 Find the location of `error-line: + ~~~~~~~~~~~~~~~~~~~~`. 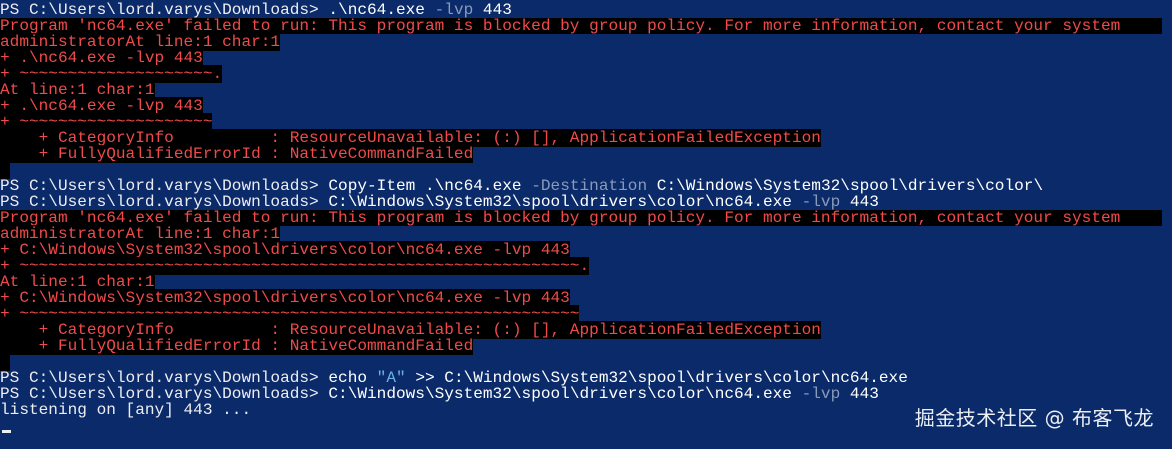

error-line: + ~~~~~~~~~~~~~~~~~~~~ is located at coordinates (586, 122).